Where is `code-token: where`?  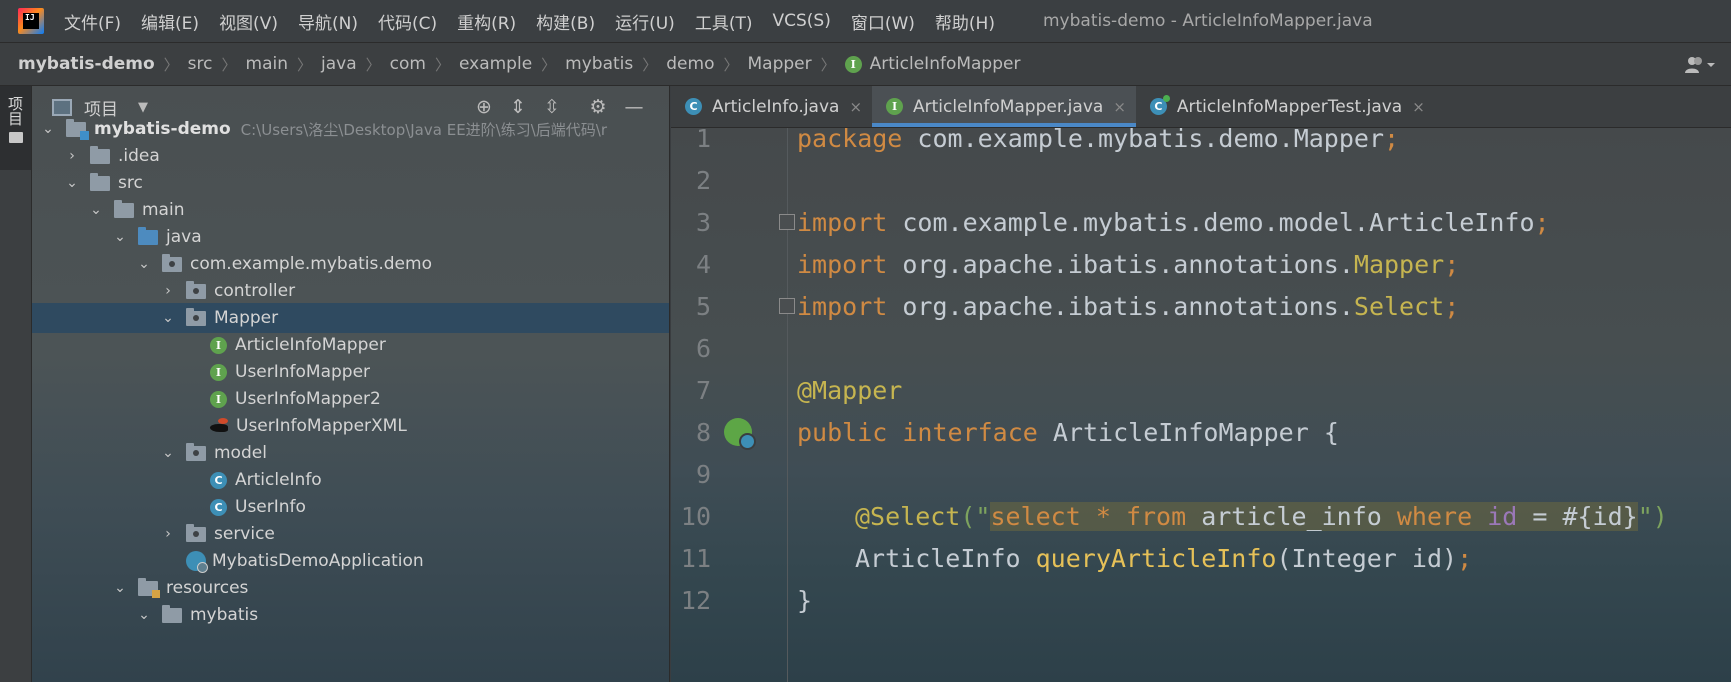 code-token: where is located at coordinates (1434, 516).